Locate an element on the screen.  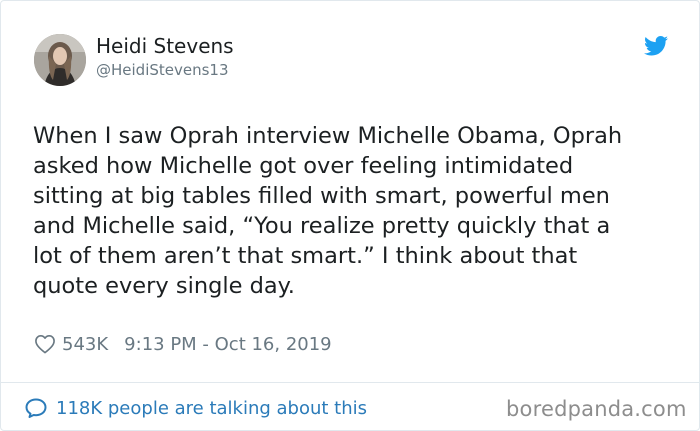
twitter-bird-icon is located at coordinates (656, 46).